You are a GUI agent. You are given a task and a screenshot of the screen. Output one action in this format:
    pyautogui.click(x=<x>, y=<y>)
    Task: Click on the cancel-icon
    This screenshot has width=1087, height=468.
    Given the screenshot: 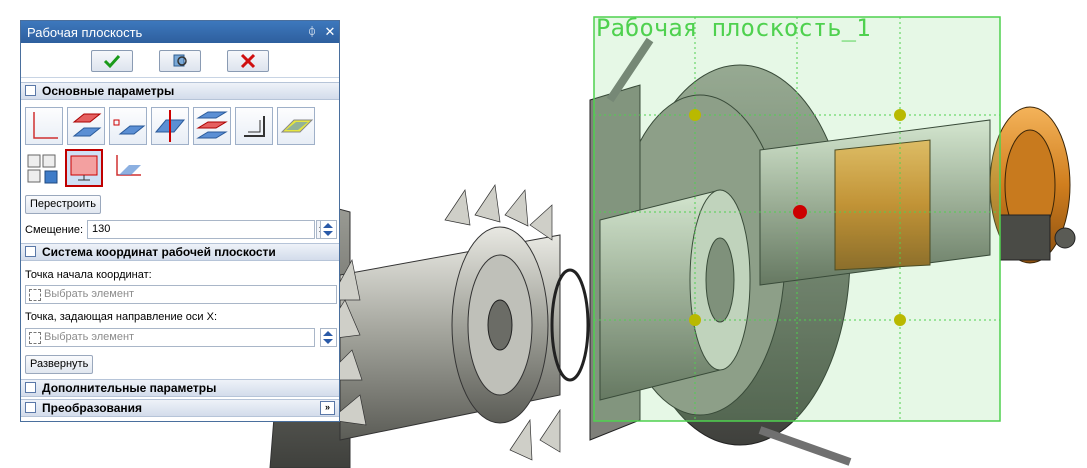 What is the action you would take?
    pyautogui.click(x=248, y=61)
    